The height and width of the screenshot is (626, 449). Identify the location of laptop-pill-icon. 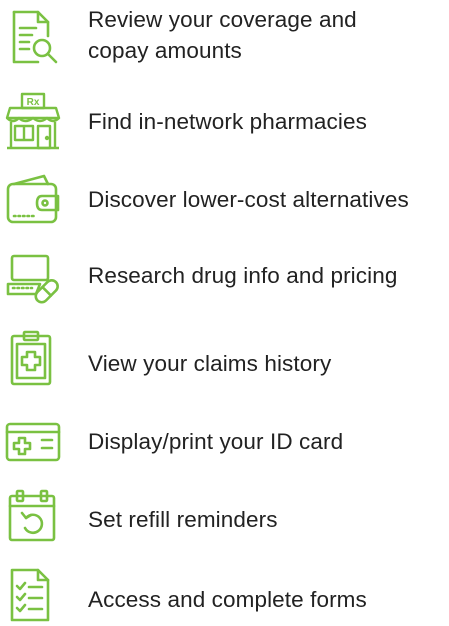
(33, 279).